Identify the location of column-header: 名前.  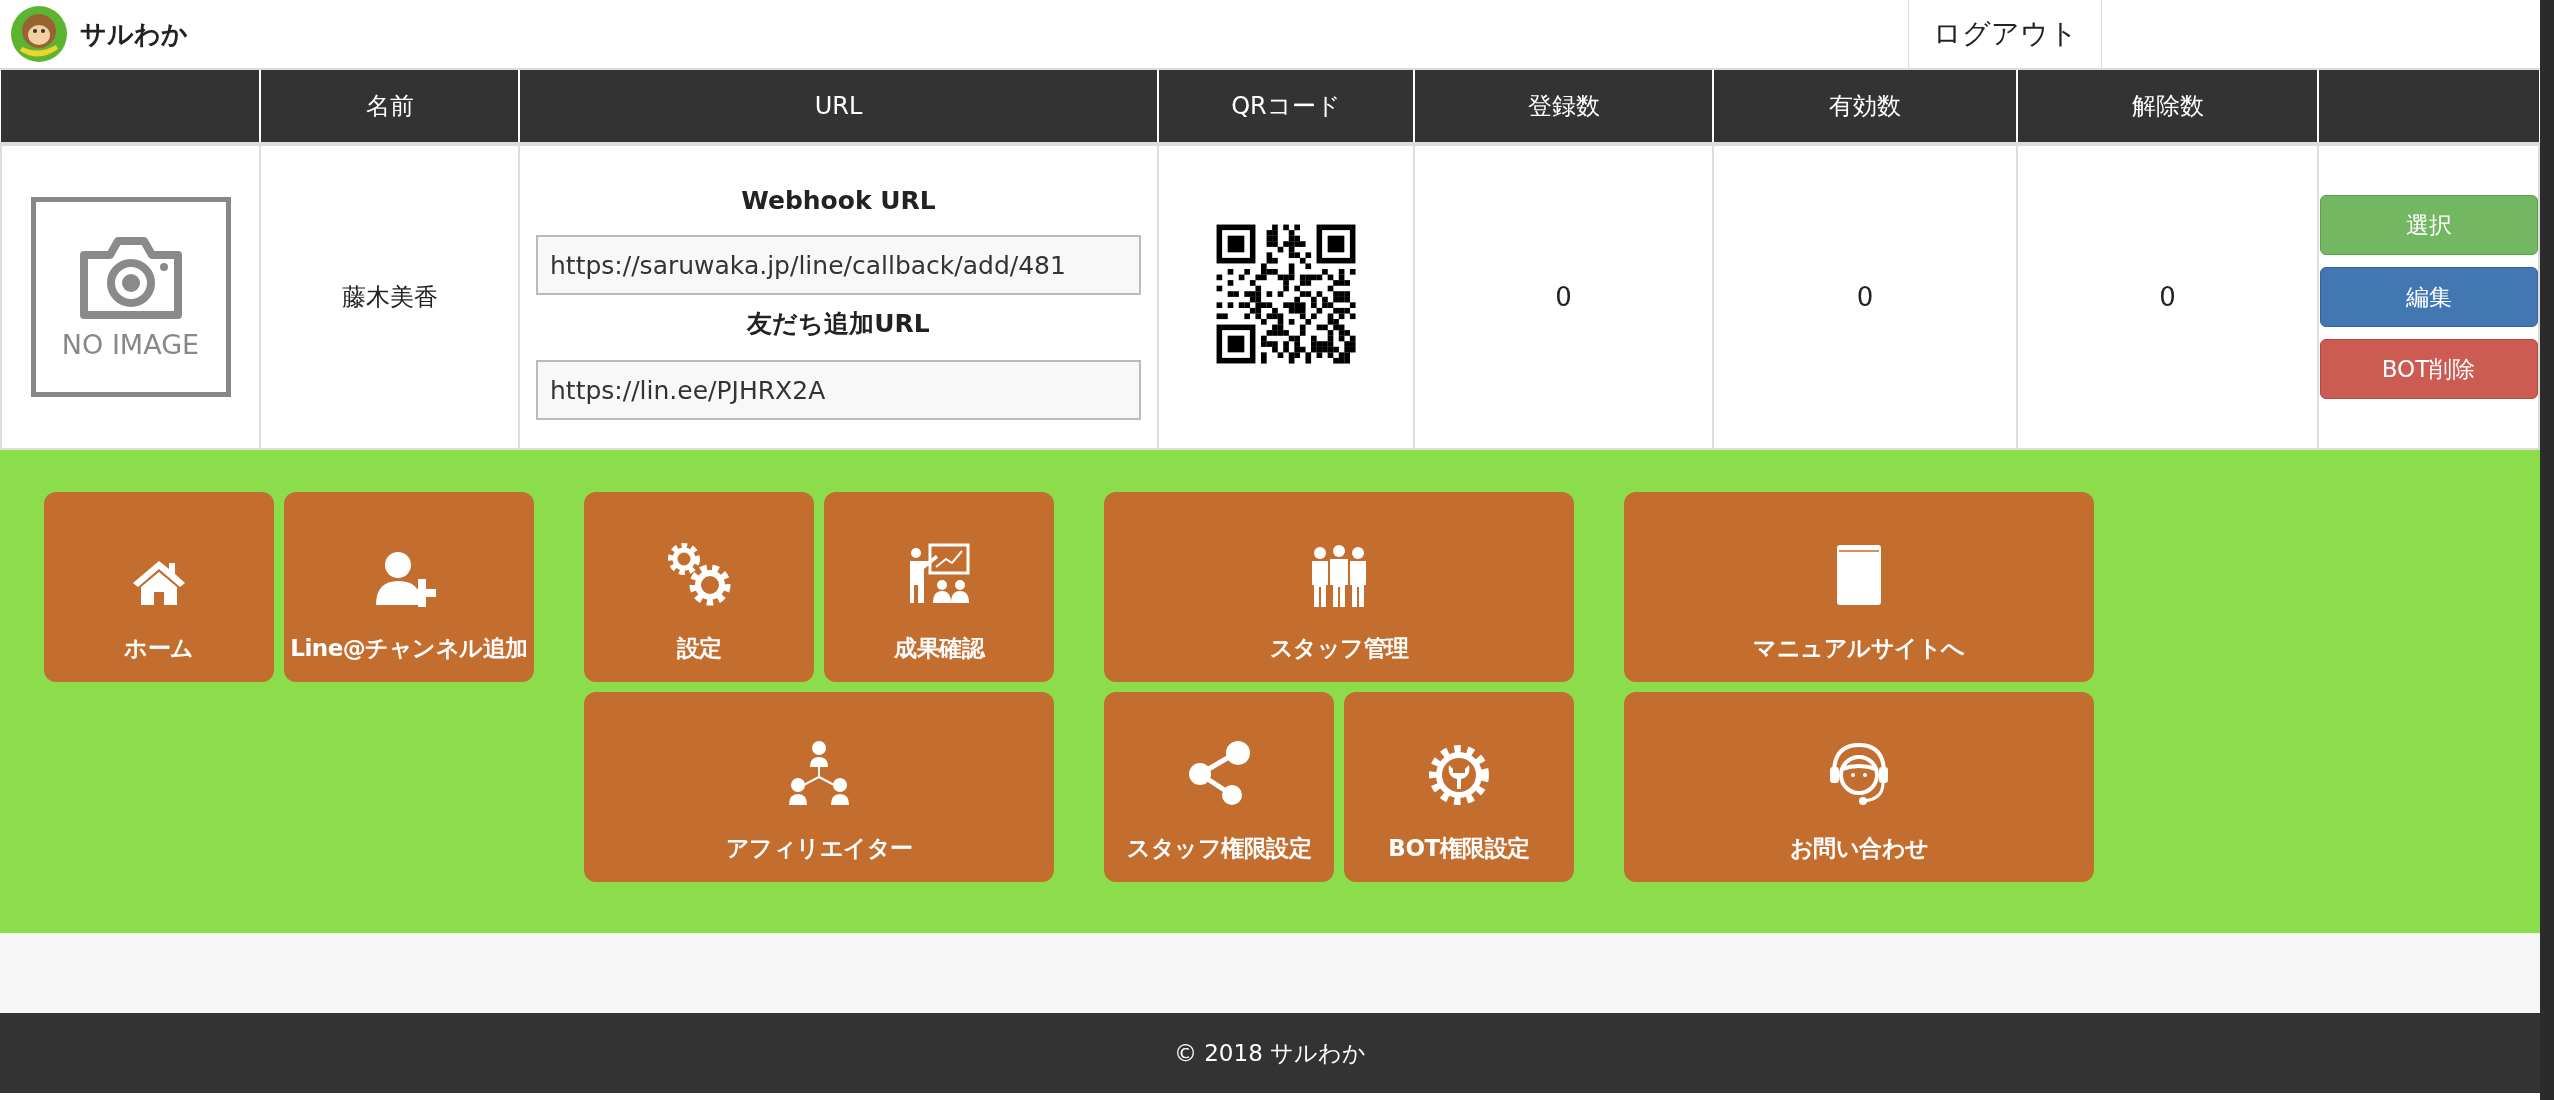
(389, 107).